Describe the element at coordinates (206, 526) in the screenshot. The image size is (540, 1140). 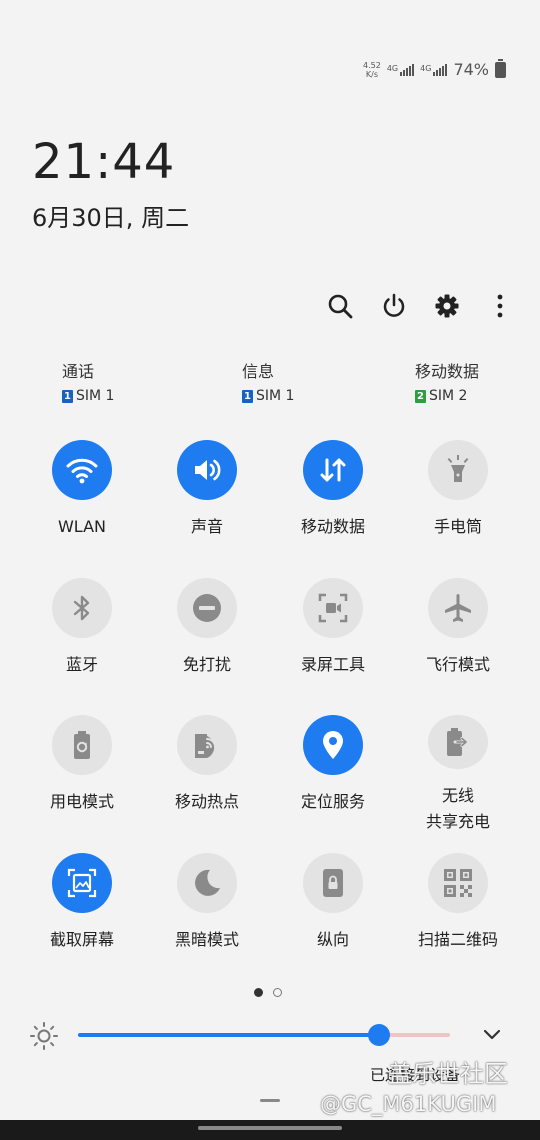
I see `tile-label: 声音` at that location.